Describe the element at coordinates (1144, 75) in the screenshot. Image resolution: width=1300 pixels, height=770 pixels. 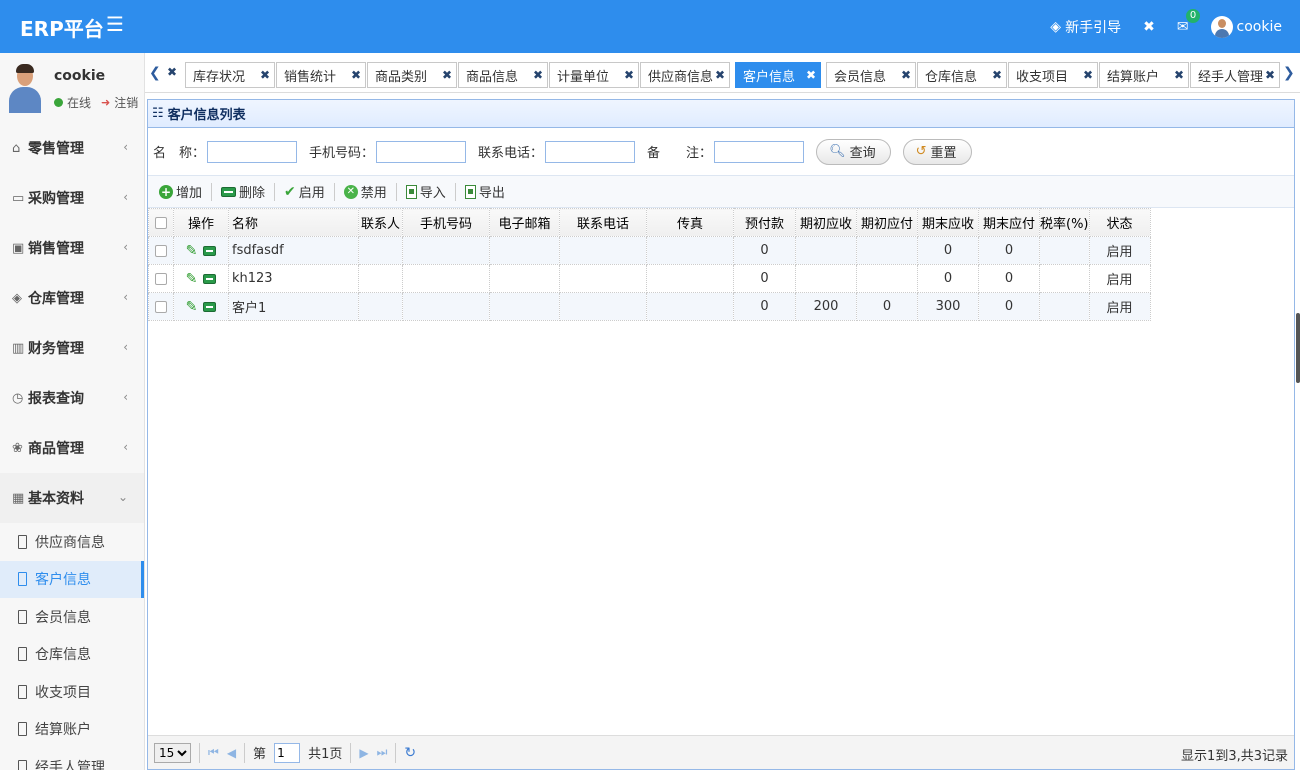
I see `tab-account: 结算账户 ✖` at that location.